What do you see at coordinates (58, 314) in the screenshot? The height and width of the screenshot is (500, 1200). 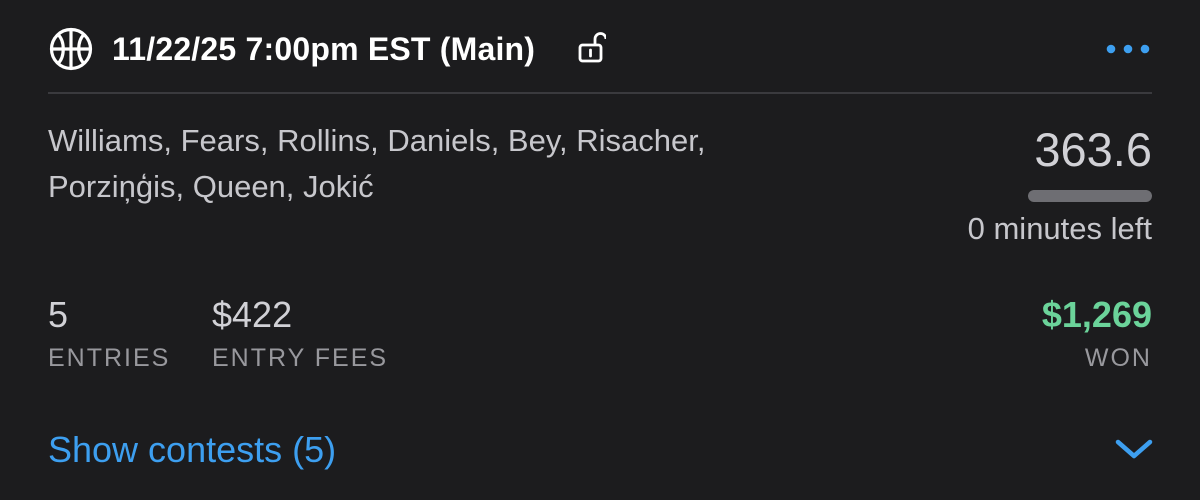 I see `entries-count: 5` at bounding box center [58, 314].